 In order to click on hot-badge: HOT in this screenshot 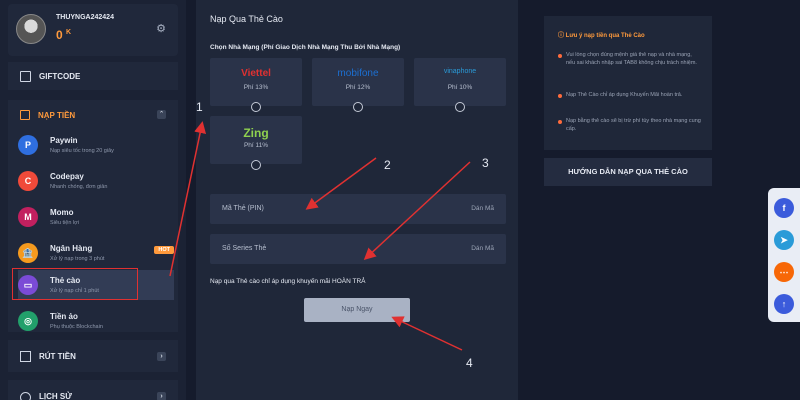, I will do `click(164, 250)`.